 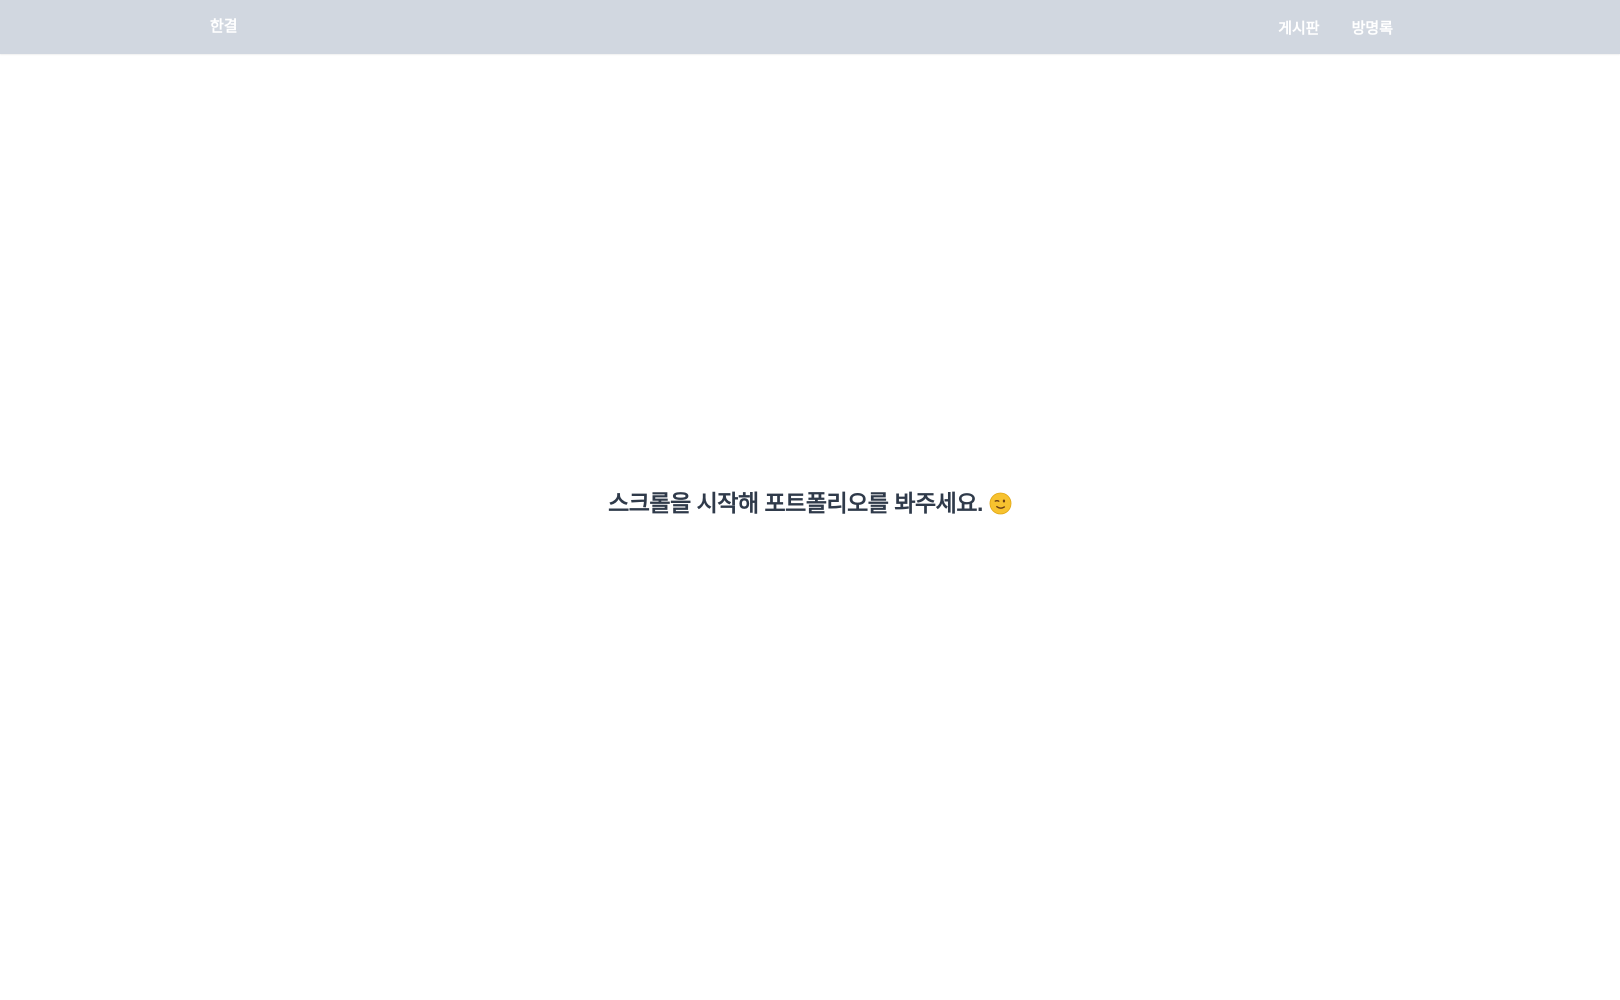 I want to click on nav-board-link: 게시판, so click(x=1298, y=27).